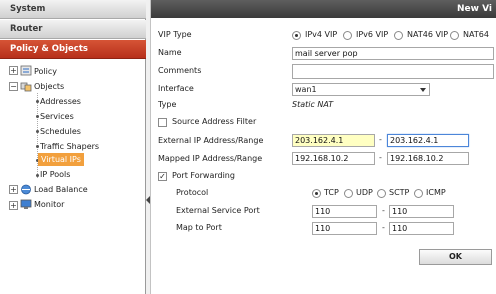 This screenshot has width=496, height=294. What do you see at coordinates (203, 175) in the screenshot?
I see `port-forwarding-label: Port Forwarding` at bounding box center [203, 175].